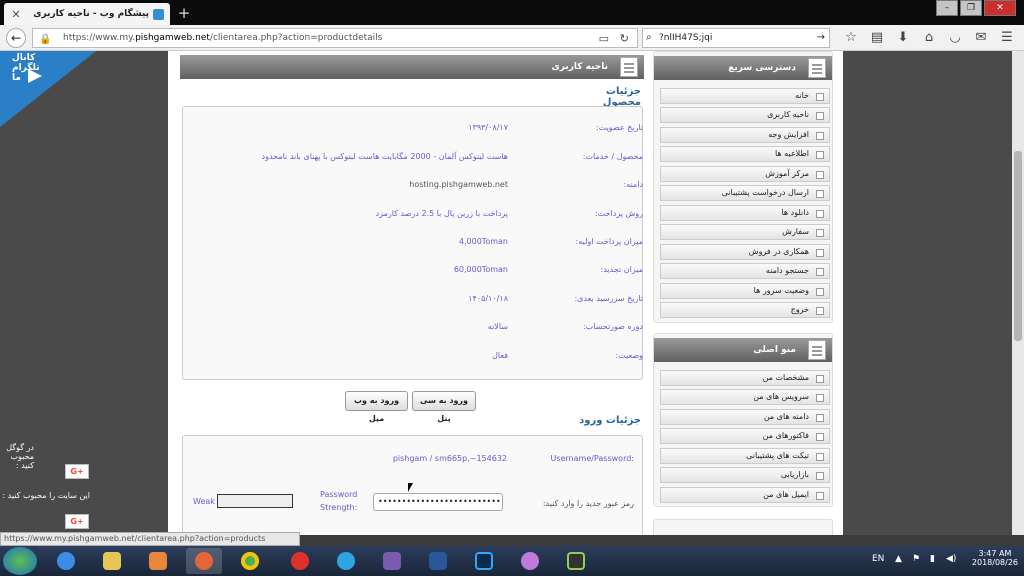  Describe the element at coordinates (898, 559) in the screenshot. I see `tray-arrow-icon: ▲` at that location.